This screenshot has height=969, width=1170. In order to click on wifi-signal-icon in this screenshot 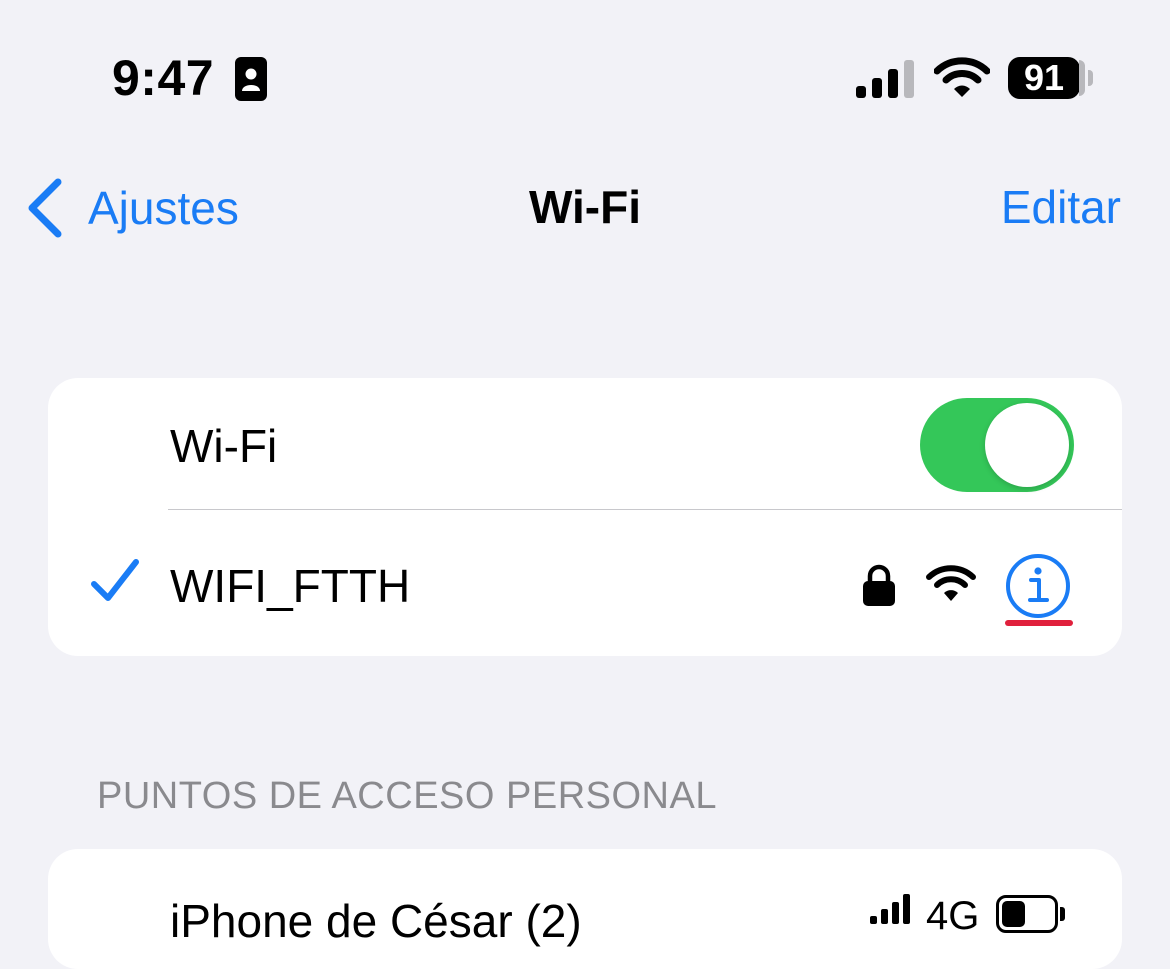, I will do `click(951, 583)`.